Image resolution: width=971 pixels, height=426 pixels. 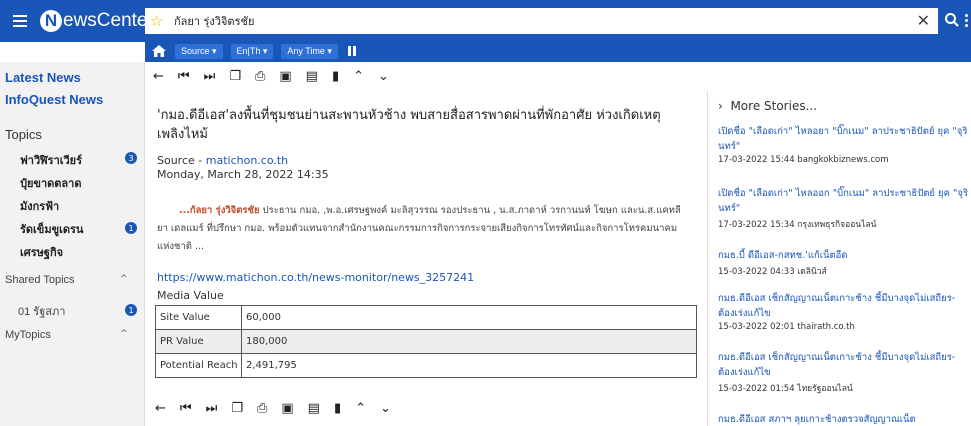 What do you see at coordinates (40, 280) in the screenshot?
I see `shared-topics-heading: Shared Topics` at bounding box center [40, 280].